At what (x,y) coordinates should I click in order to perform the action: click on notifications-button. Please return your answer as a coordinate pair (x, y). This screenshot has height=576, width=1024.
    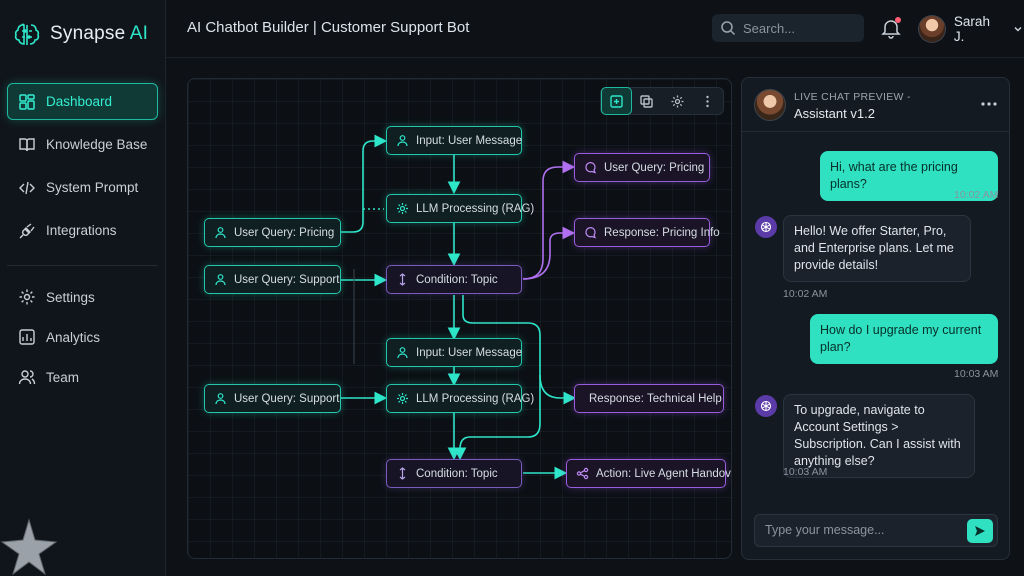
    Looking at the image, I should click on (891, 28).